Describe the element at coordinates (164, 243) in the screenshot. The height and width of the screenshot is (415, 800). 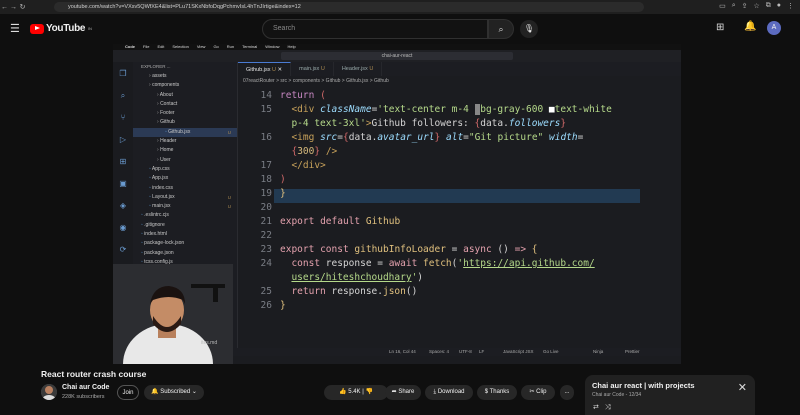
I see `tree-label: package-lock.json` at that location.